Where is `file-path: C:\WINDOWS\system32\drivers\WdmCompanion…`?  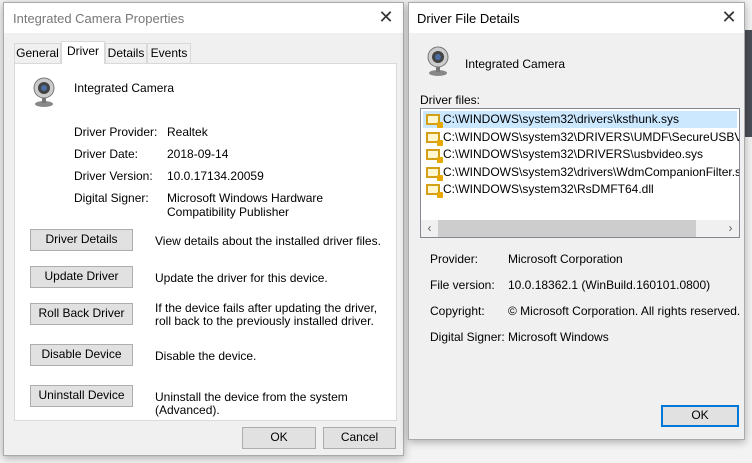 file-path: C:\WINDOWS\system32\drivers\WdmCompanion… is located at coordinates (591, 171).